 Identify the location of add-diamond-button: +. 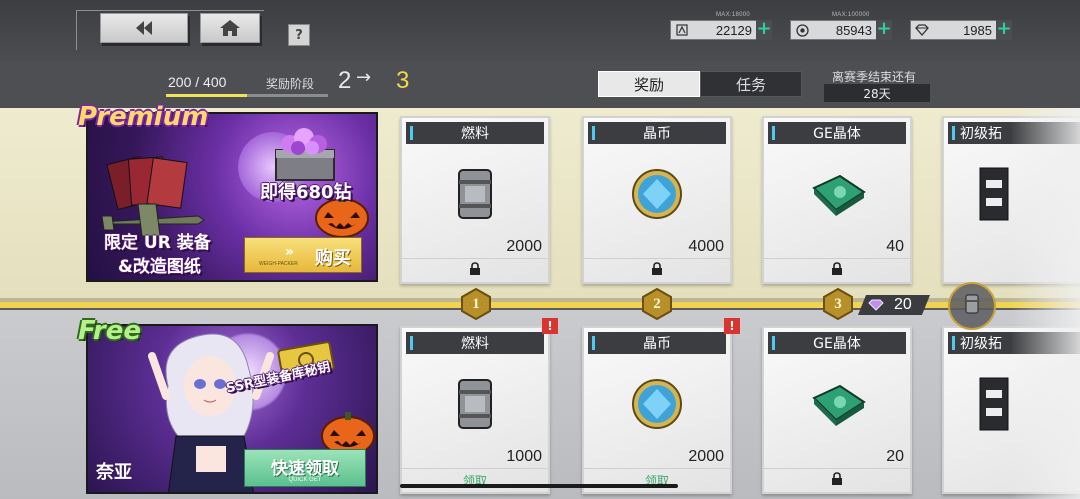
(1004, 30).